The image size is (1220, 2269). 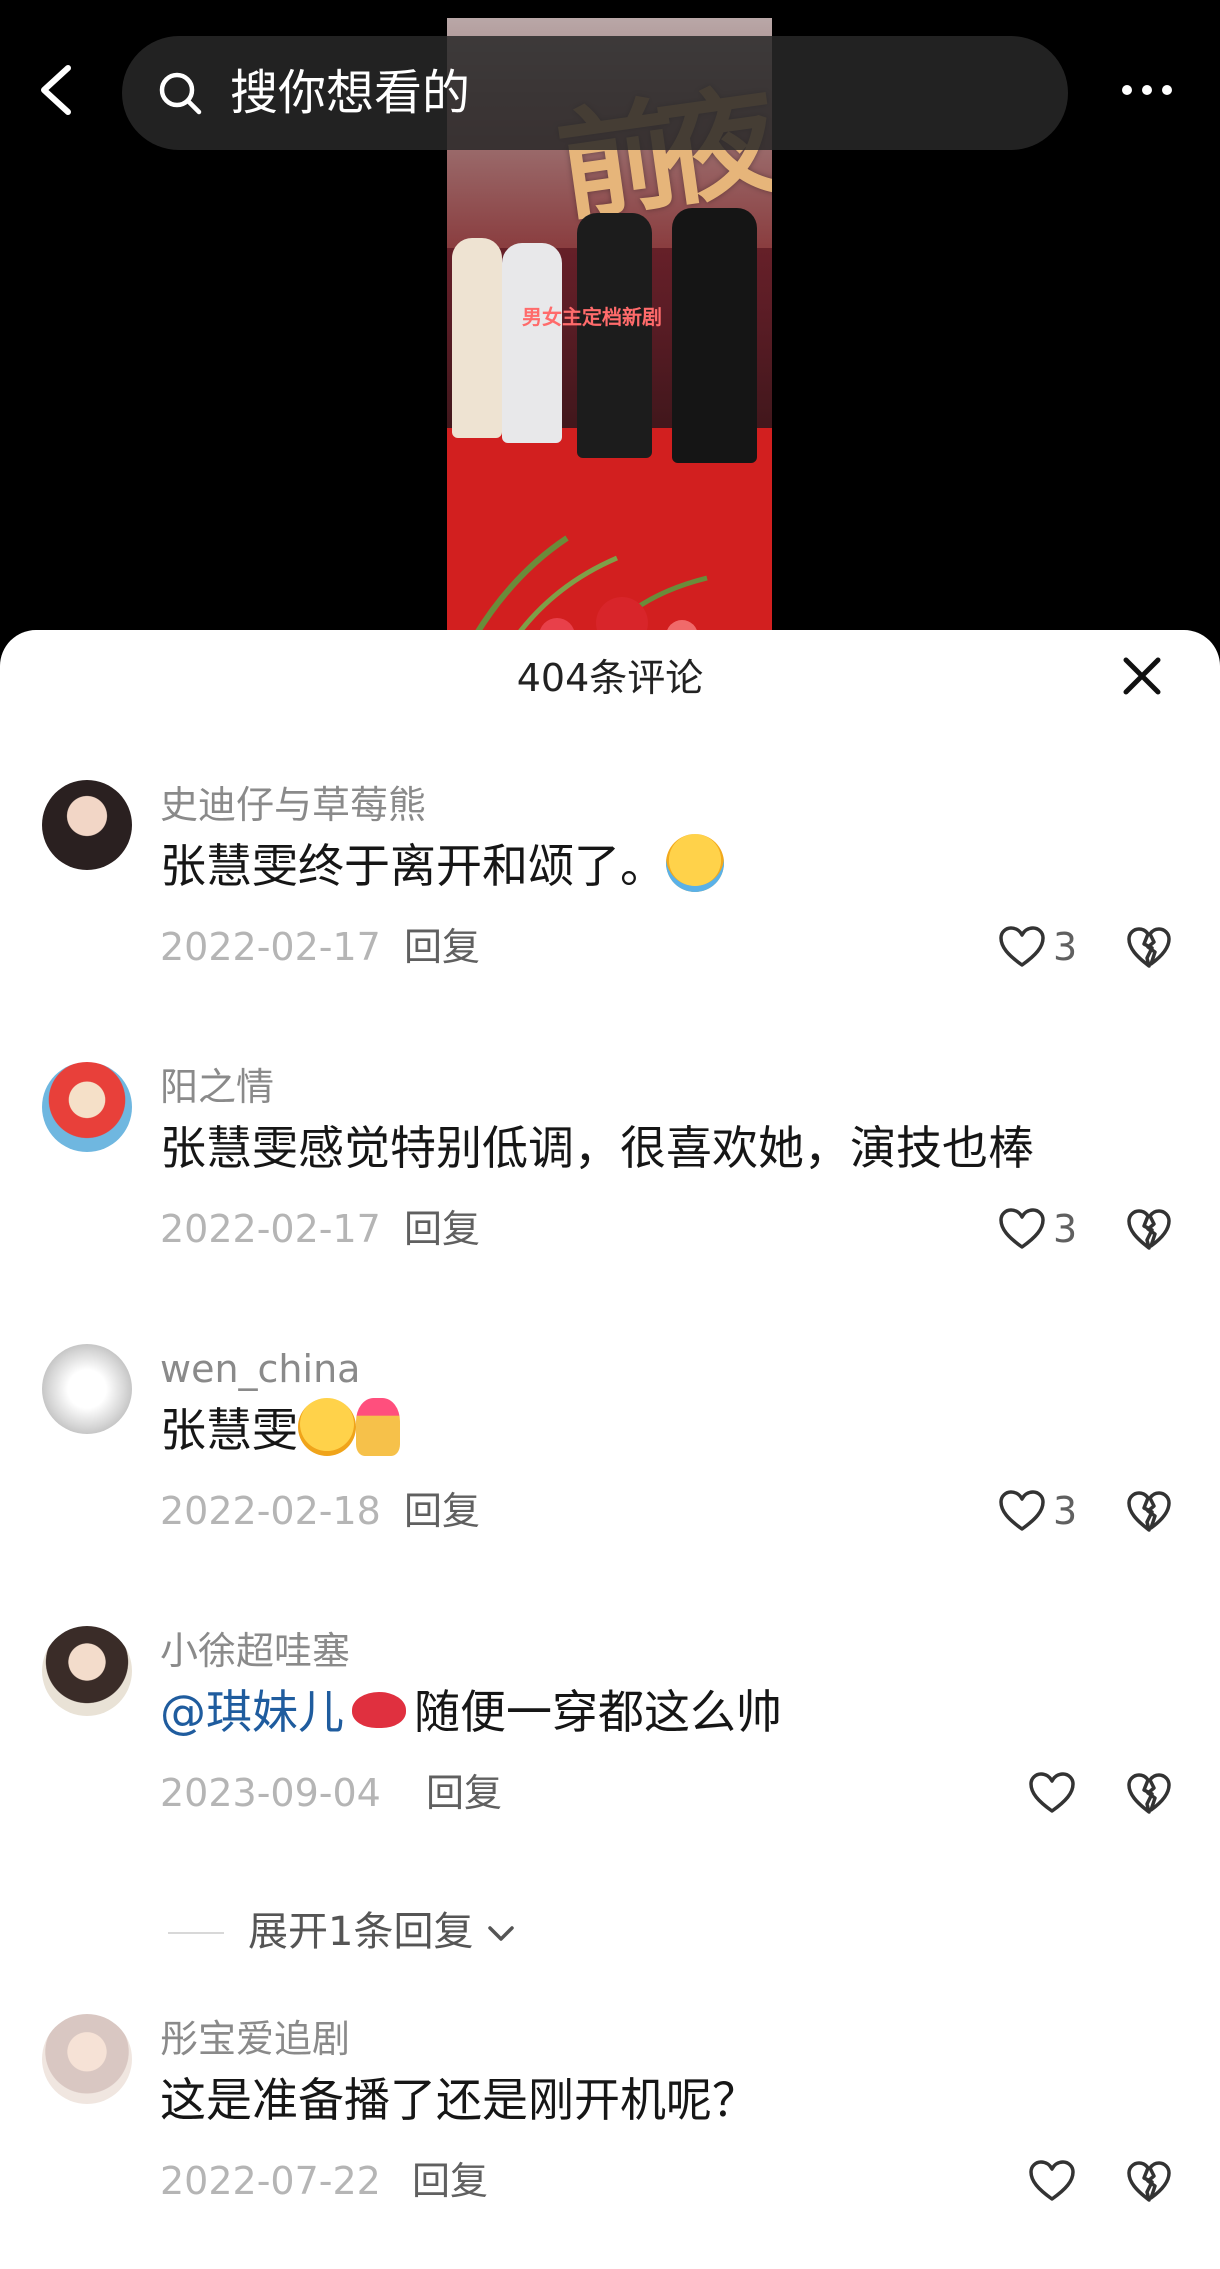 I want to click on search-bar: 搜你想看的, so click(x=595, y=93).